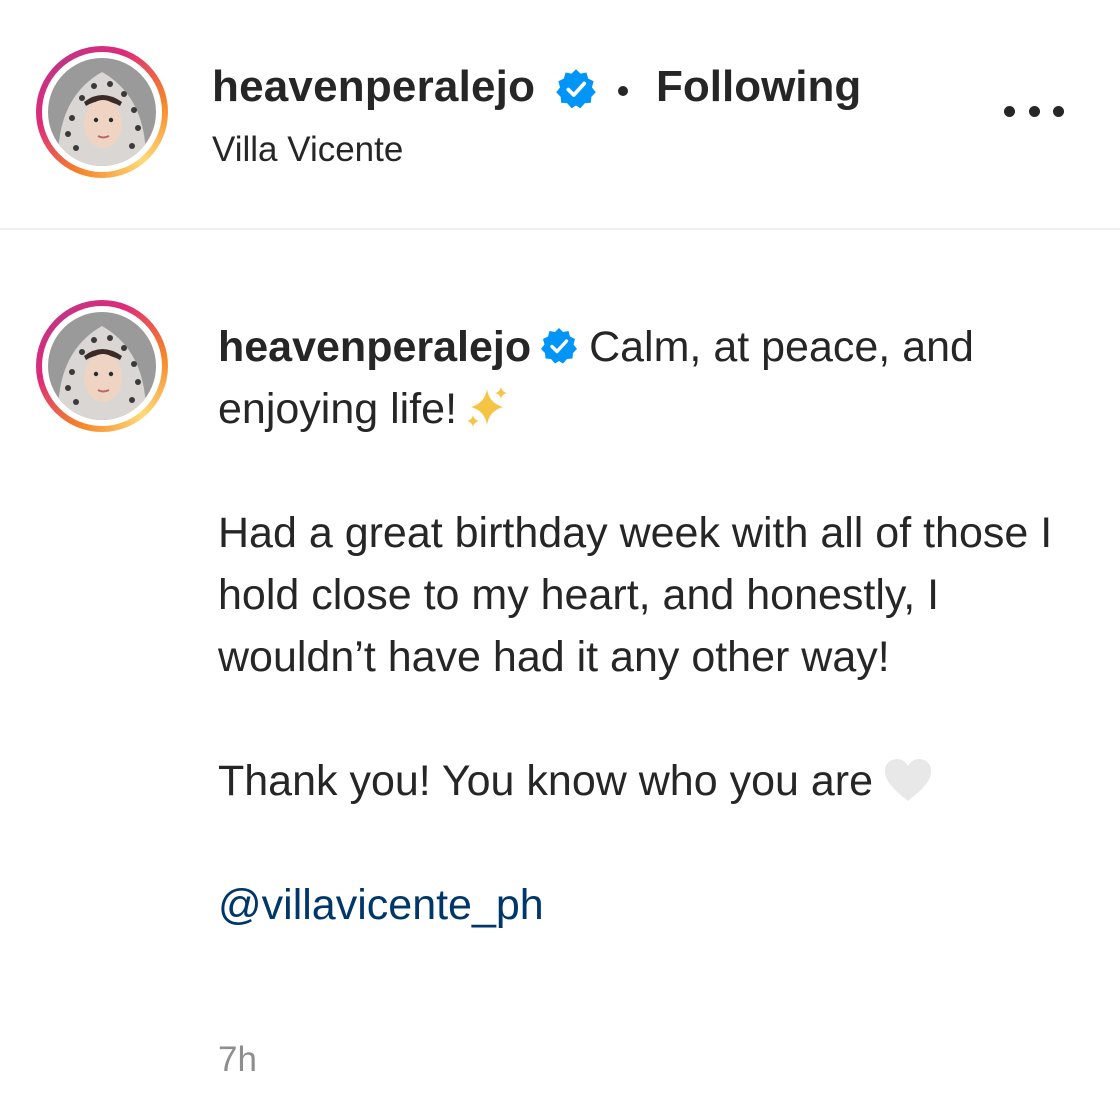 The width and height of the screenshot is (1120, 1120). What do you see at coordinates (545, 781) in the screenshot?
I see `caption-thanks-text: Thank you! You know who you are` at bounding box center [545, 781].